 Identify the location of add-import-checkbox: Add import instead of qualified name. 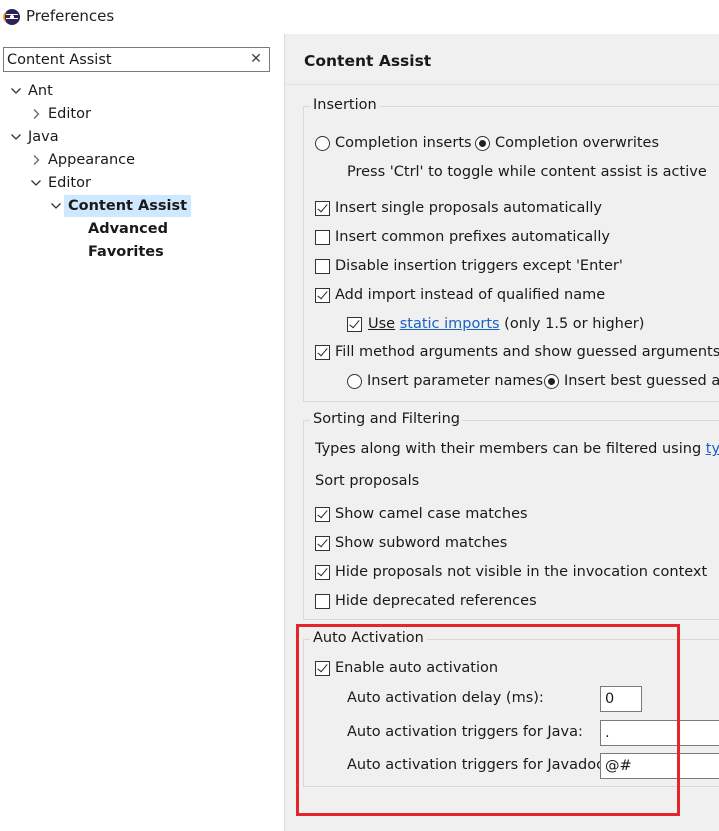
(505, 295).